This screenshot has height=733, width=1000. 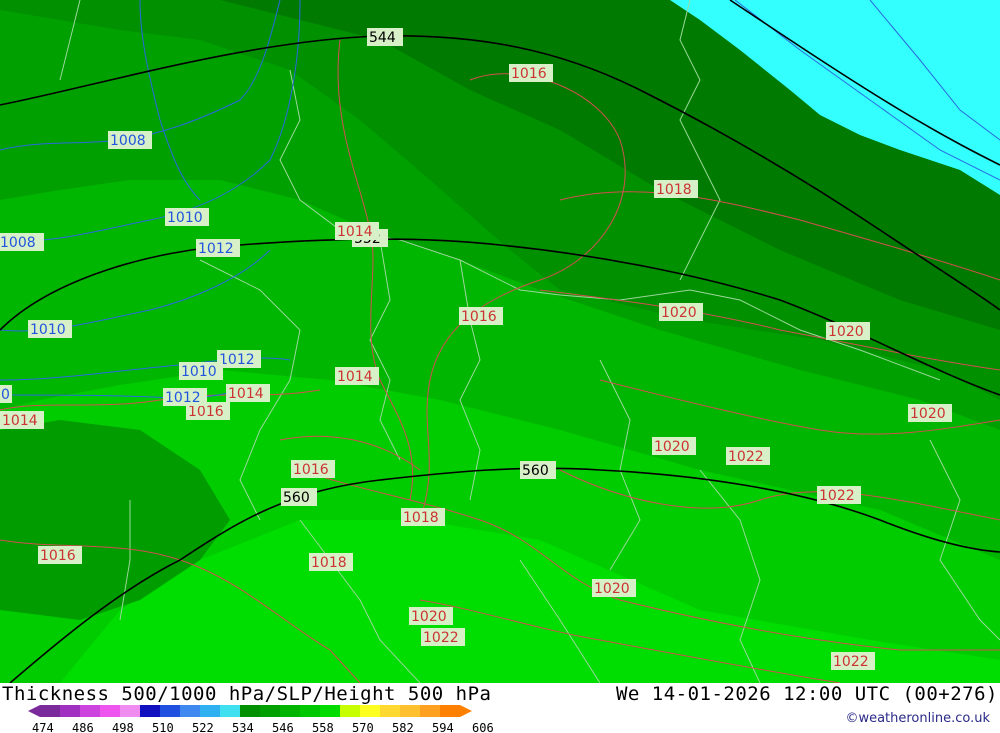 I want to click on legend-tick-label: 546, so click(x=283, y=727).